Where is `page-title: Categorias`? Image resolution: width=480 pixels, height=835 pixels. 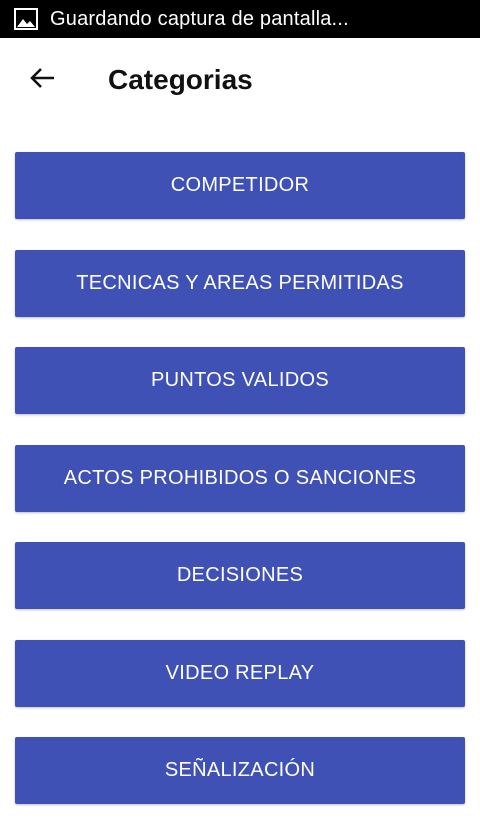 page-title: Categorias is located at coordinates (180, 79).